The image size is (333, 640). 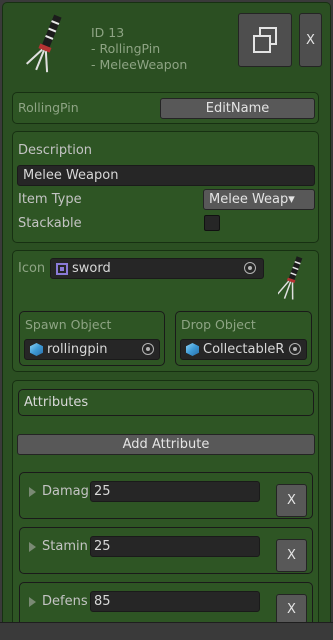 I want to click on icon-field-value: sword, so click(x=91, y=268).